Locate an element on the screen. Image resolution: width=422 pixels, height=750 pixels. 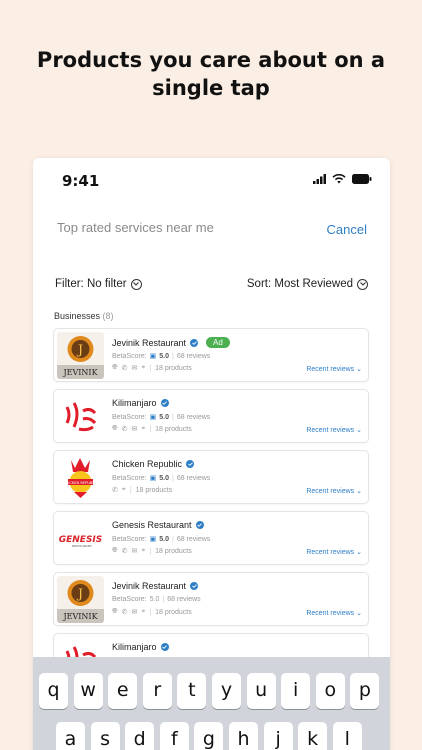
sort-dropdown: Sort: Most Reviewed is located at coordinates (307, 284).